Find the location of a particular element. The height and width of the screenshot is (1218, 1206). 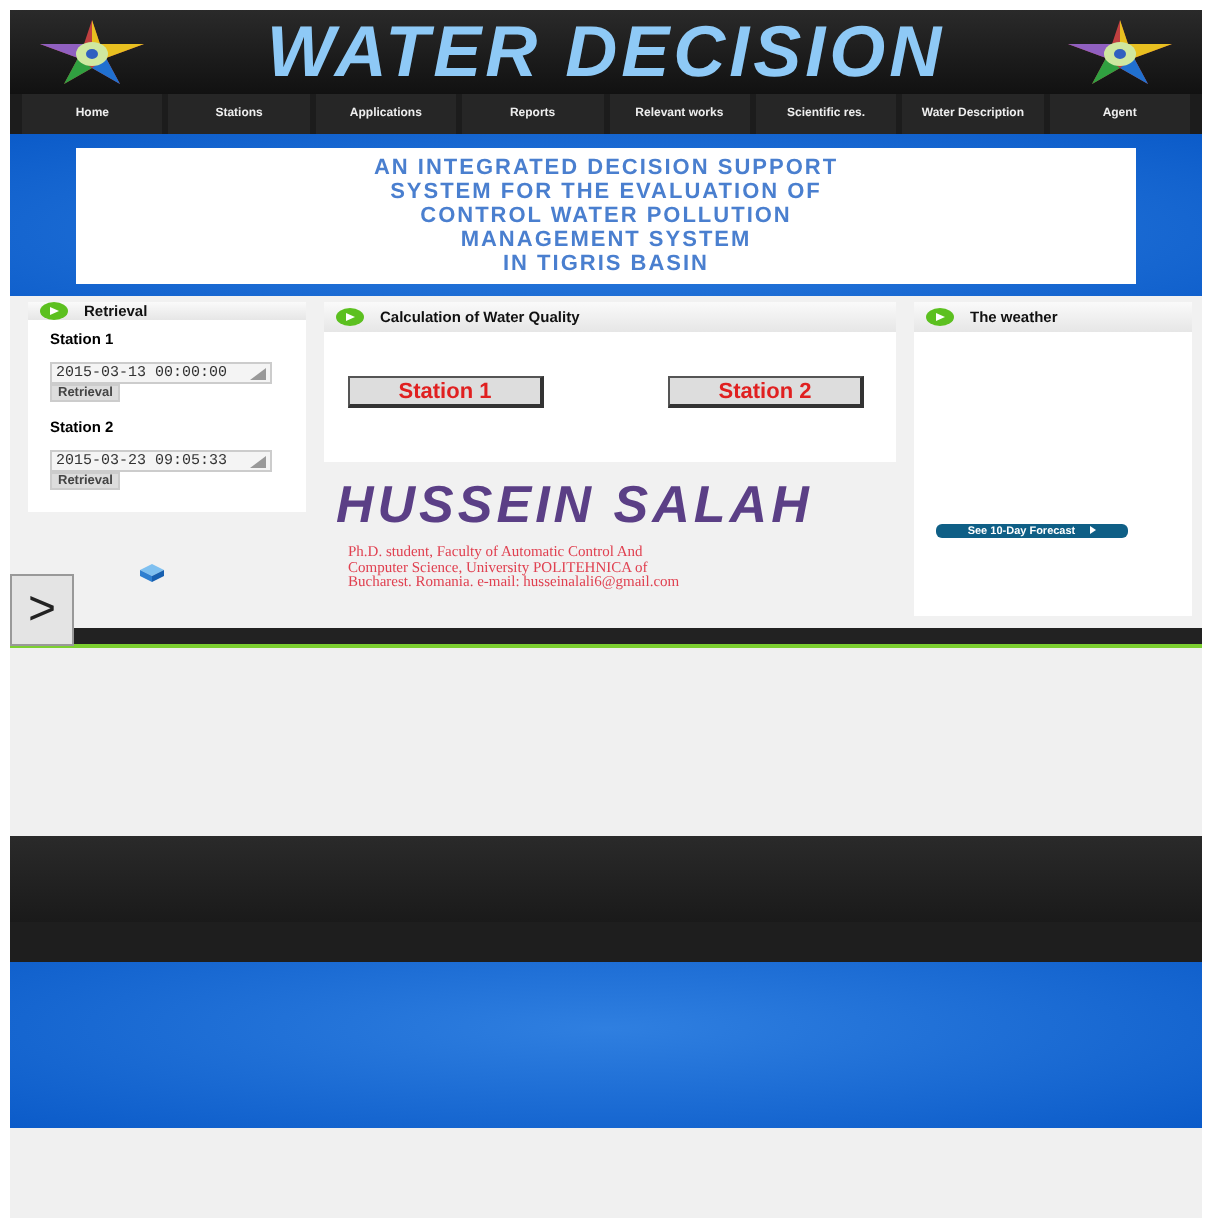

site-title: WATER DECISION is located at coordinates (606, 52).